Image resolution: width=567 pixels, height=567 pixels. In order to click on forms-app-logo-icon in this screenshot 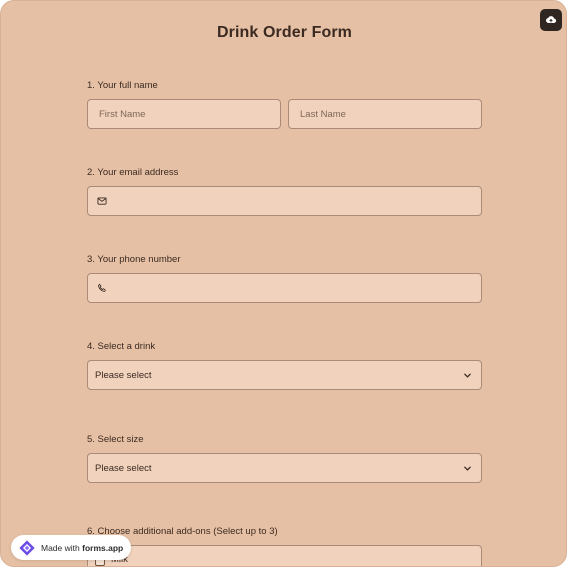, I will do `click(27, 547)`.